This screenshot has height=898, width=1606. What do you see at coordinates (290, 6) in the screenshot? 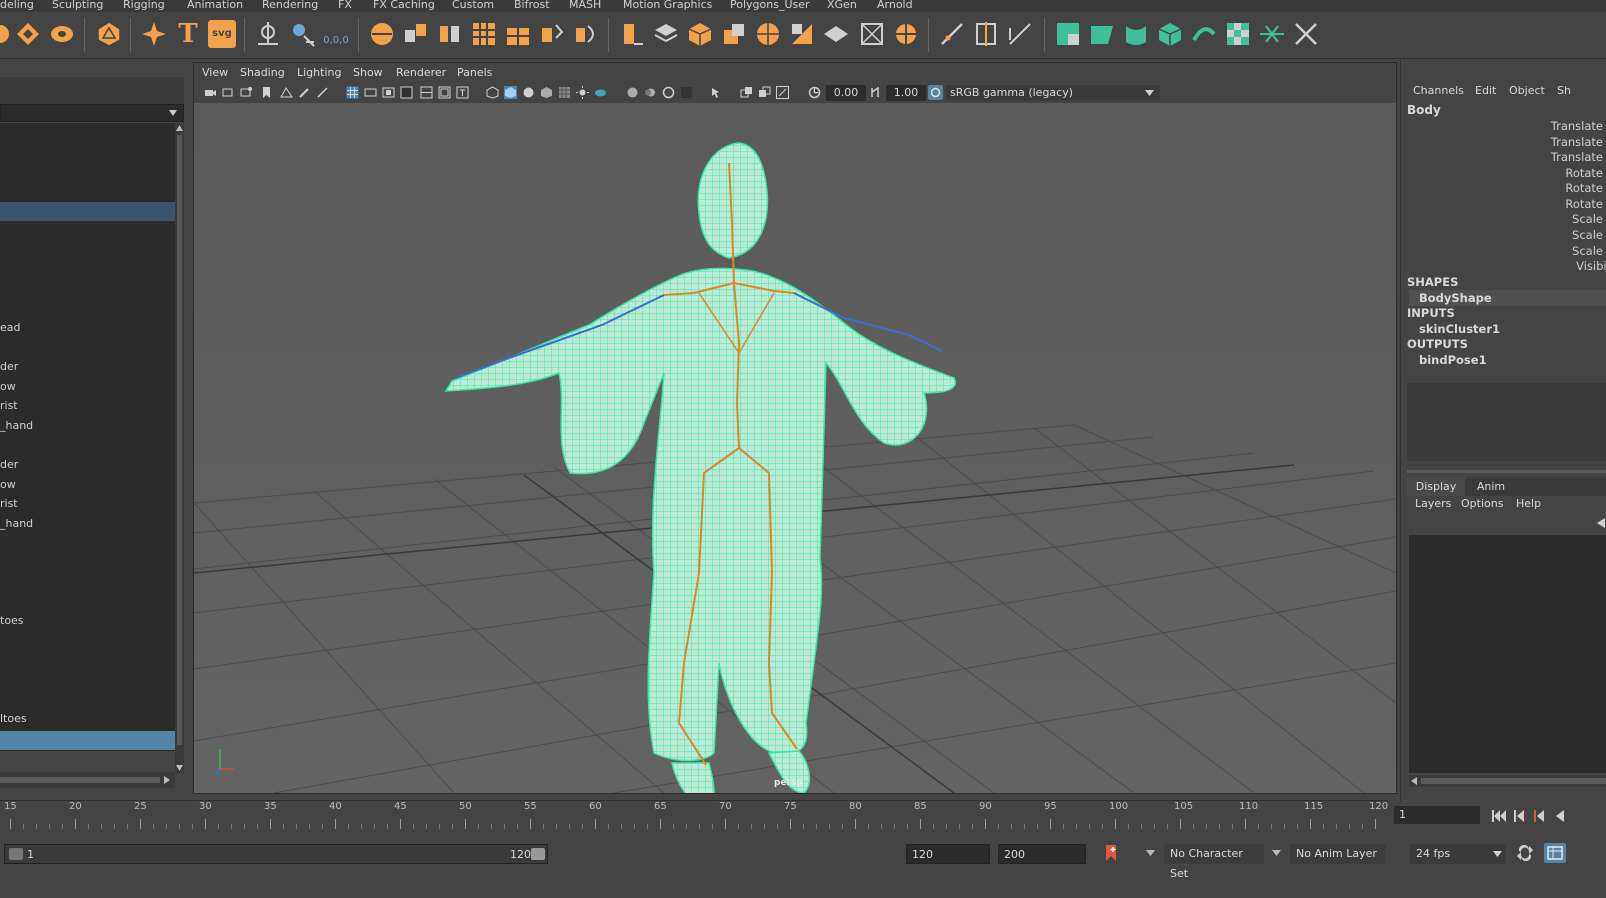
I see `shelf-tab: Rendering` at bounding box center [290, 6].